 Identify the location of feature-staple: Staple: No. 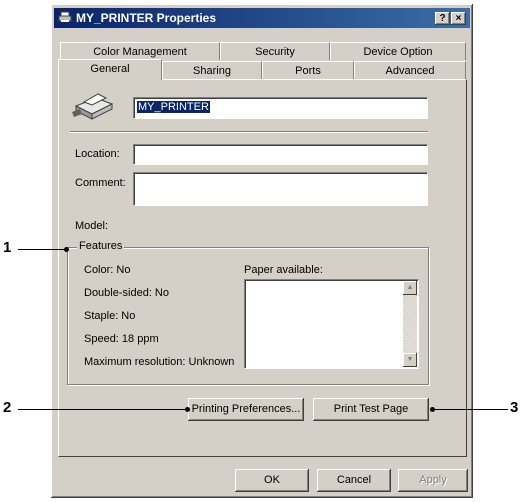
(110, 316).